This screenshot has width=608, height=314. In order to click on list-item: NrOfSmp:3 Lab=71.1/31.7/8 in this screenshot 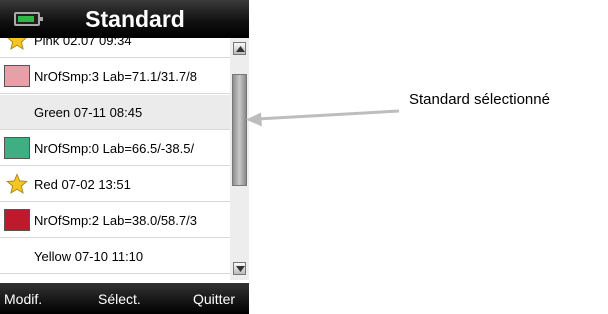, I will do `click(115, 76)`.